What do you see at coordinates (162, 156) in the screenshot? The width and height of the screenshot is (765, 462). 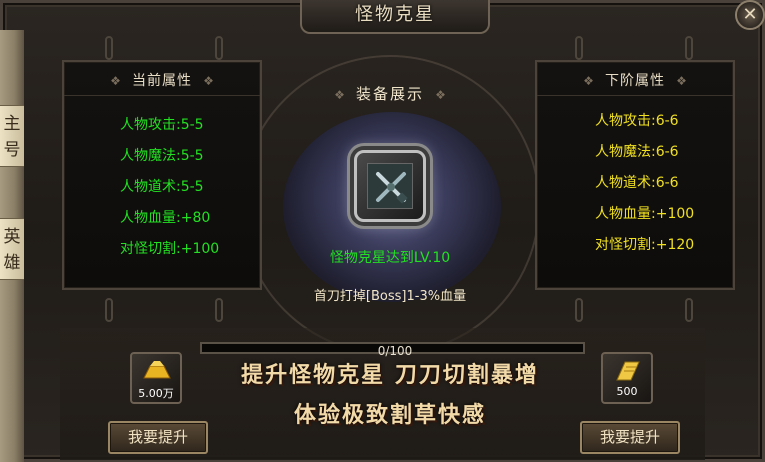 I see `attribute-magic: 人物魔法:5-5` at bounding box center [162, 156].